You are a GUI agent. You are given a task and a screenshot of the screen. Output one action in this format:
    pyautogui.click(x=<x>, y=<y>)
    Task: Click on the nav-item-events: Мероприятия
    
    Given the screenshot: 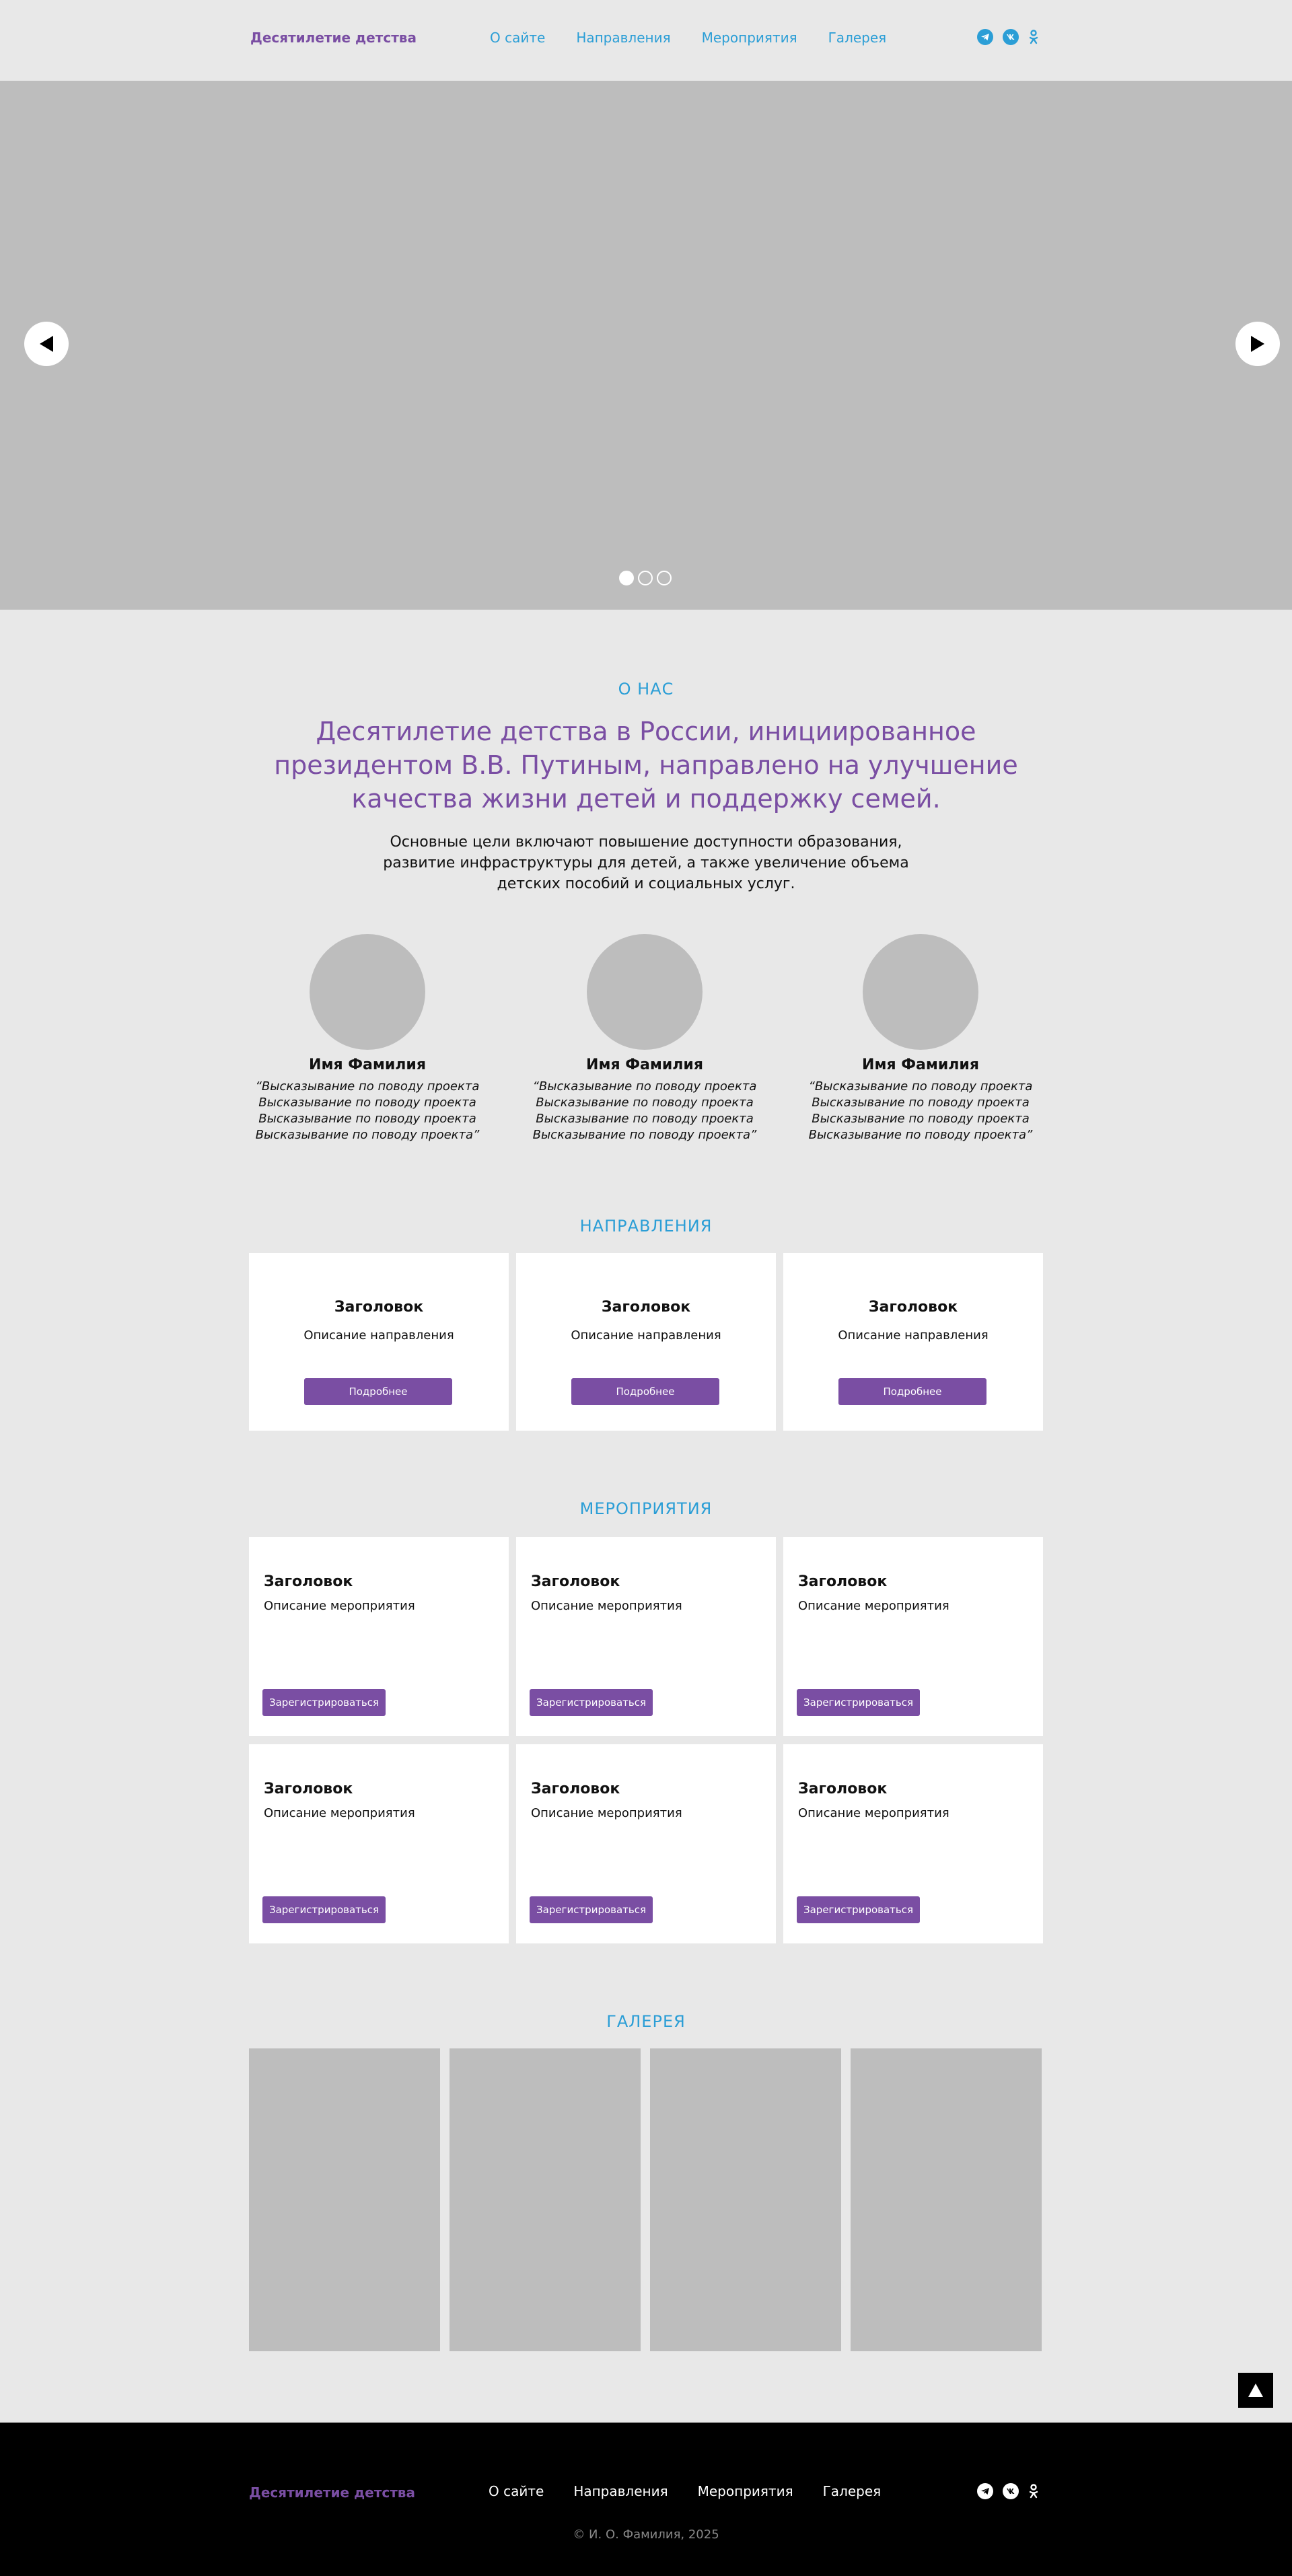 What is the action you would take?
    pyautogui.click(x=749, y=38)
    